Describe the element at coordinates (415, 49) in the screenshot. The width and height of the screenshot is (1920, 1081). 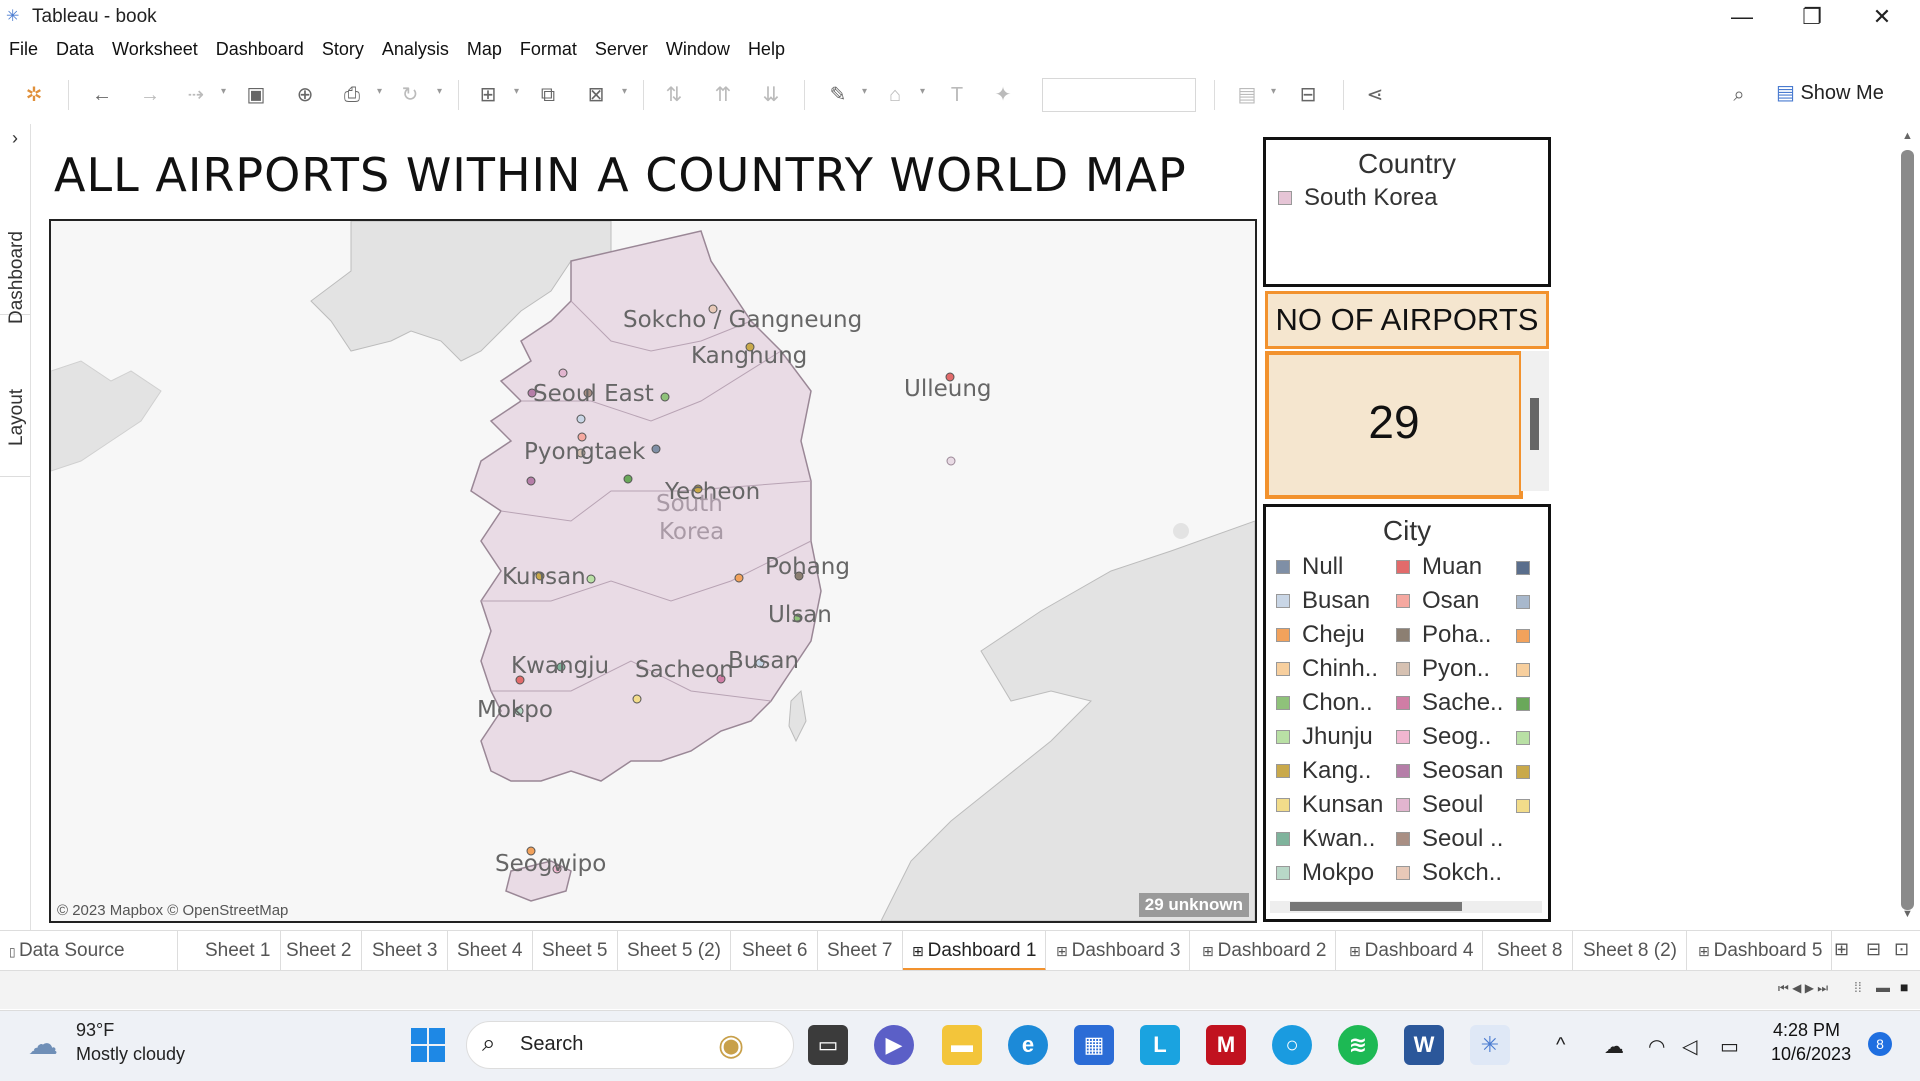
I see `menu-analysis: Analysis` at that location.